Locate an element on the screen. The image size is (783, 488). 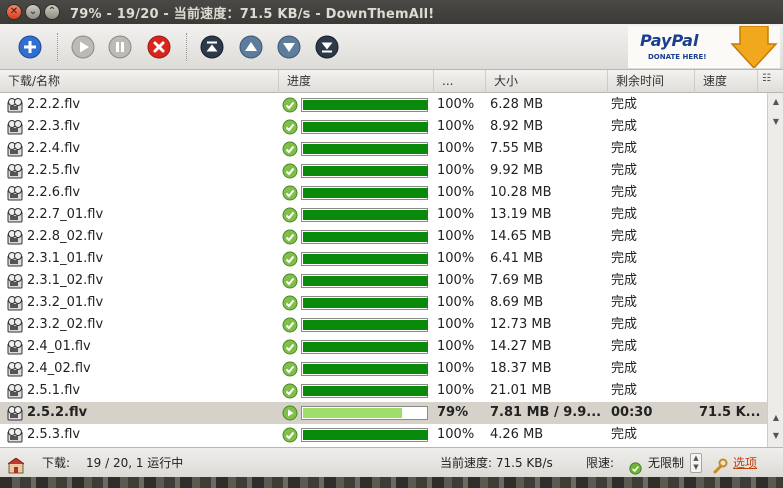
play-icon is located at coordinates (83, 47).